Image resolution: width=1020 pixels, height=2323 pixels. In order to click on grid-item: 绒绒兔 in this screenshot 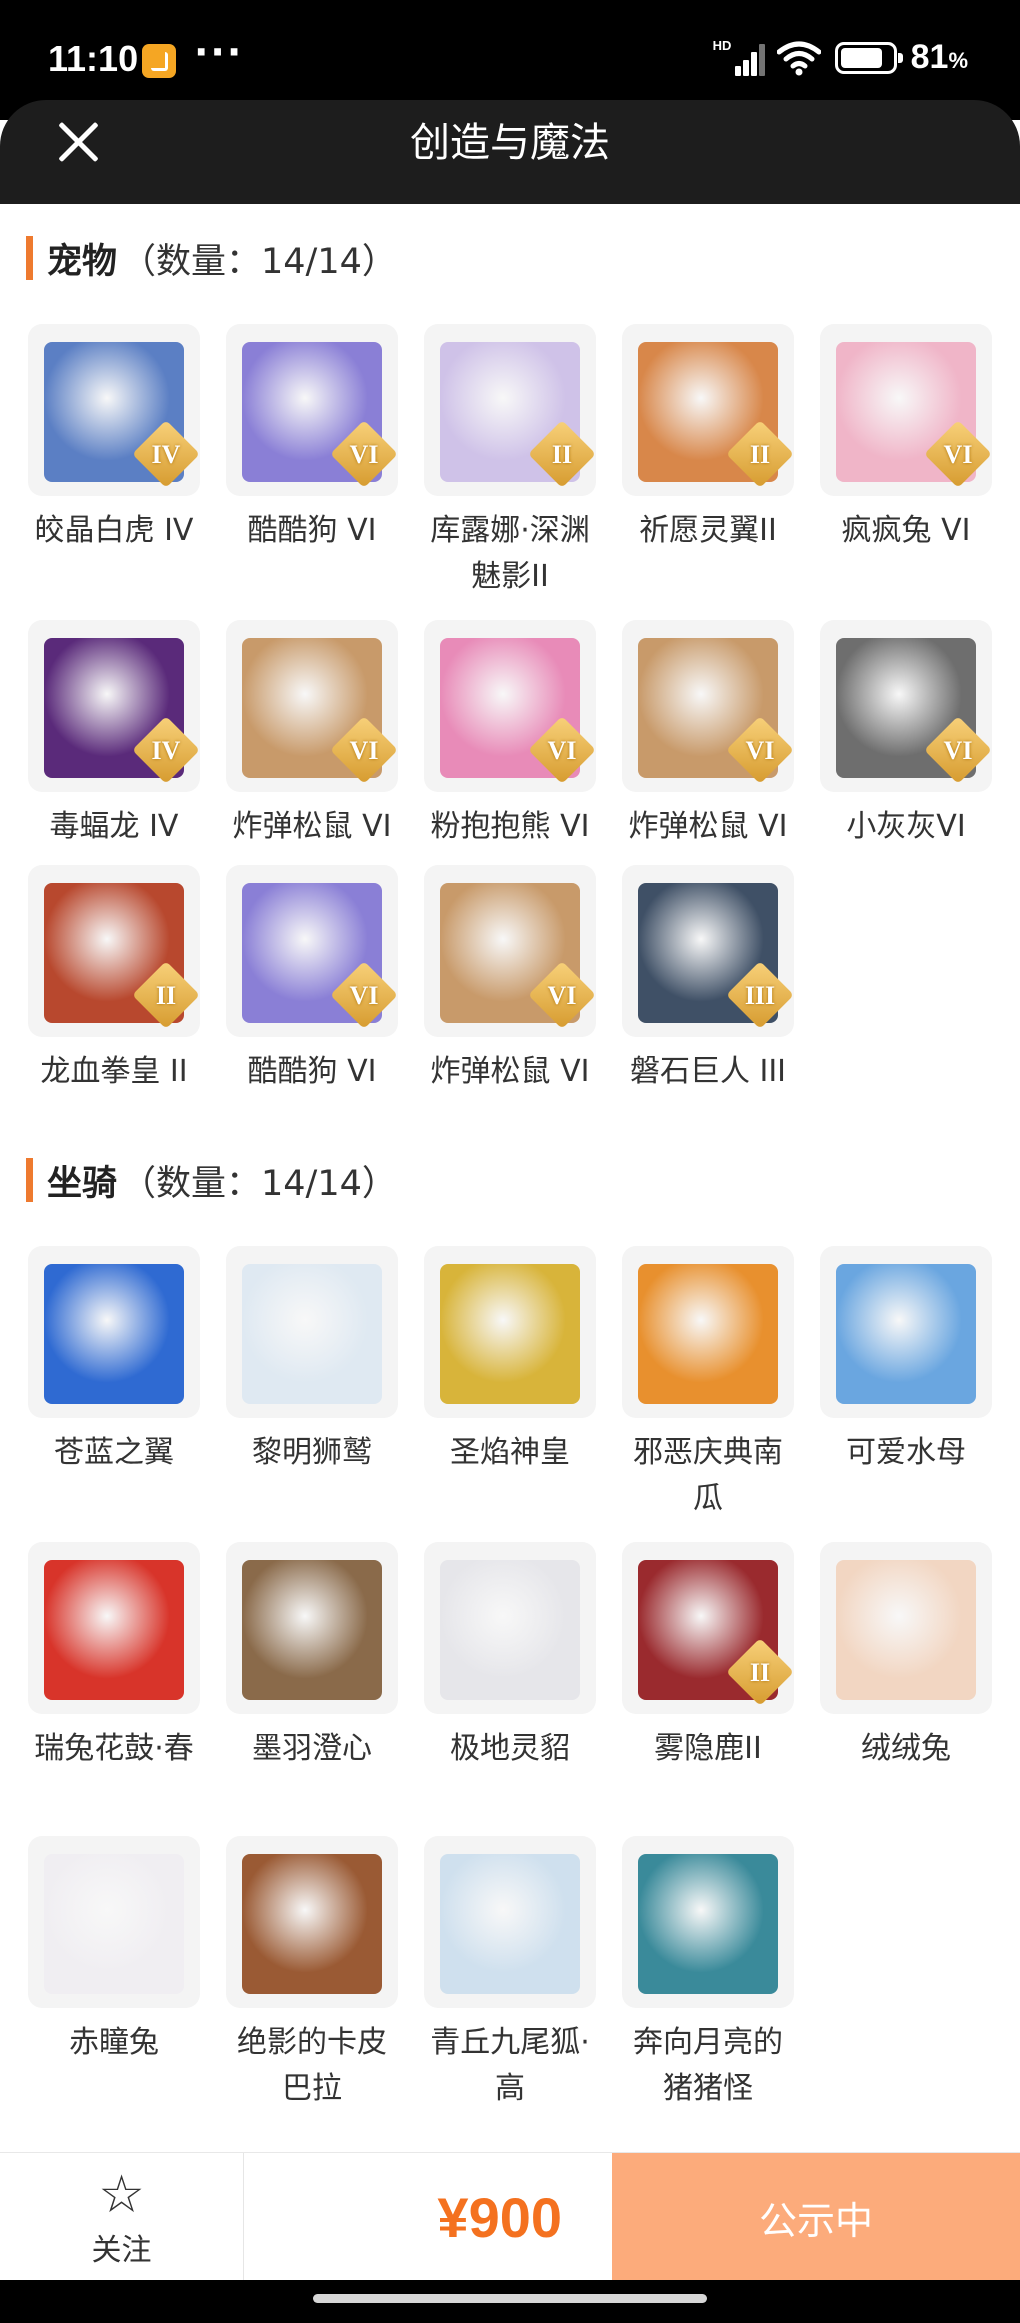, I will do `click(906, 1657)`.